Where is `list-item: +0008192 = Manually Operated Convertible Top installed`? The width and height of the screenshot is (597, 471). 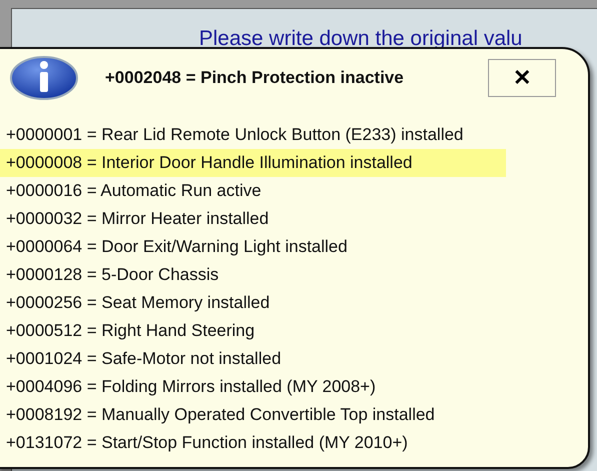
list-item: +0008192 = Manually Operated Convertible Top installed is located at coordinates (220, 415).